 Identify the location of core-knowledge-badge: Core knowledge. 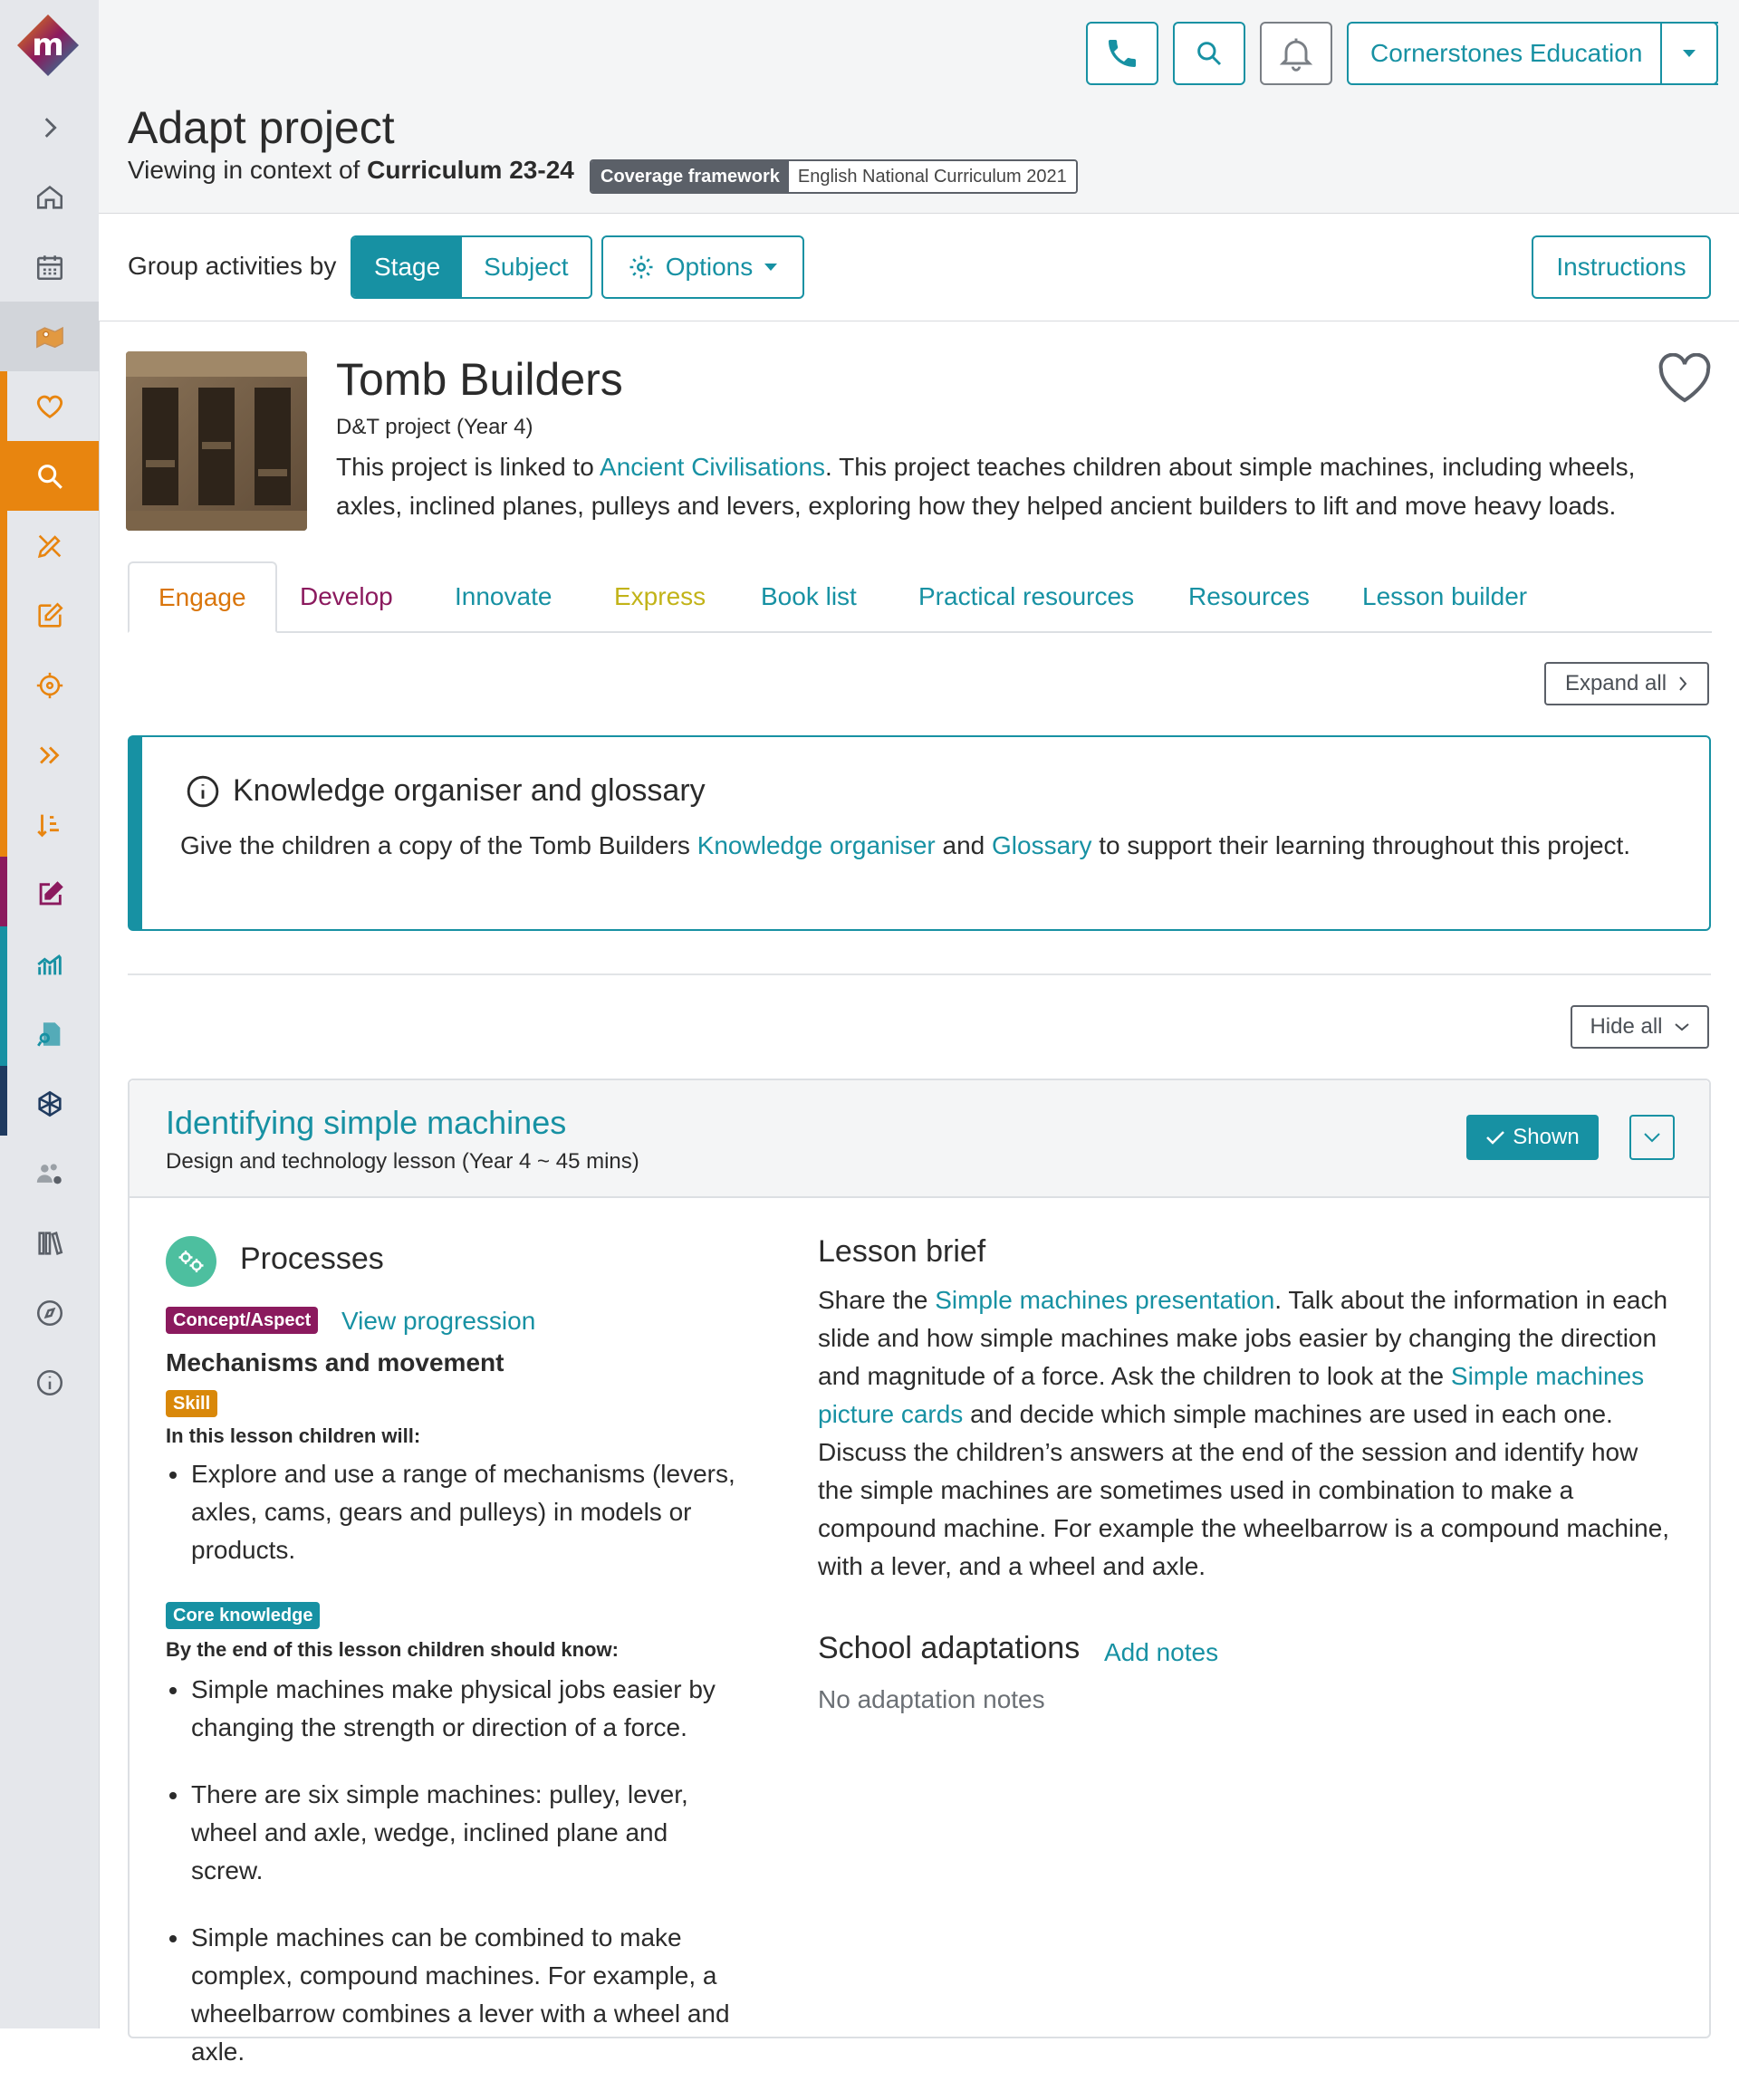
(243, 1615).